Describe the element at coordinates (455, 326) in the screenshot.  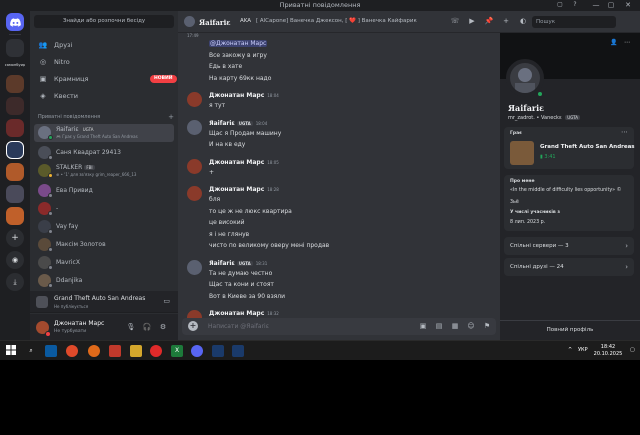
I see `sticker-icon: ▦` at that location.